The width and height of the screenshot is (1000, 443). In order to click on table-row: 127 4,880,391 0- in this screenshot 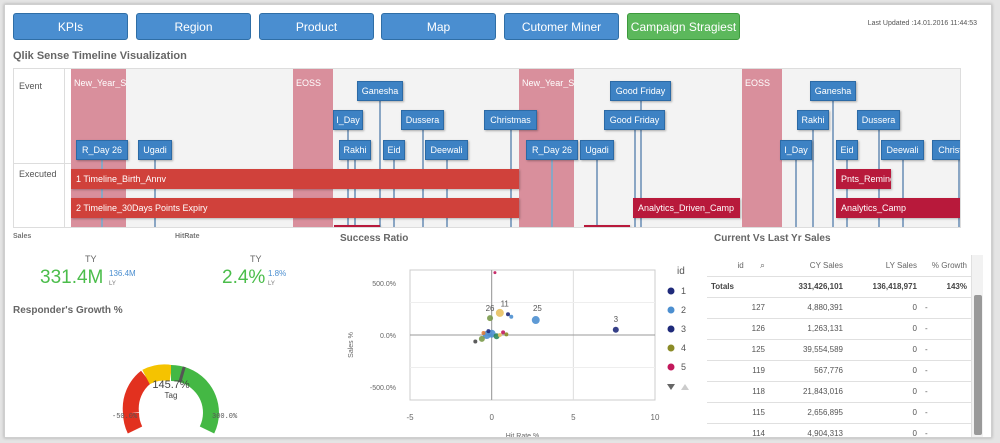, I will do `click(839, 308)`.